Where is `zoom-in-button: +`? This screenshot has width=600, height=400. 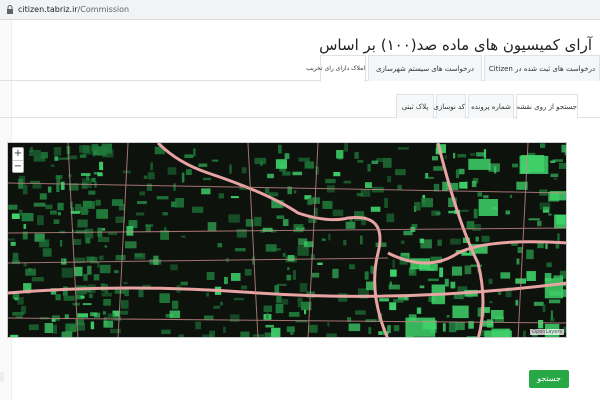
zoom-in-button: + is located at coordinates (18, 154).